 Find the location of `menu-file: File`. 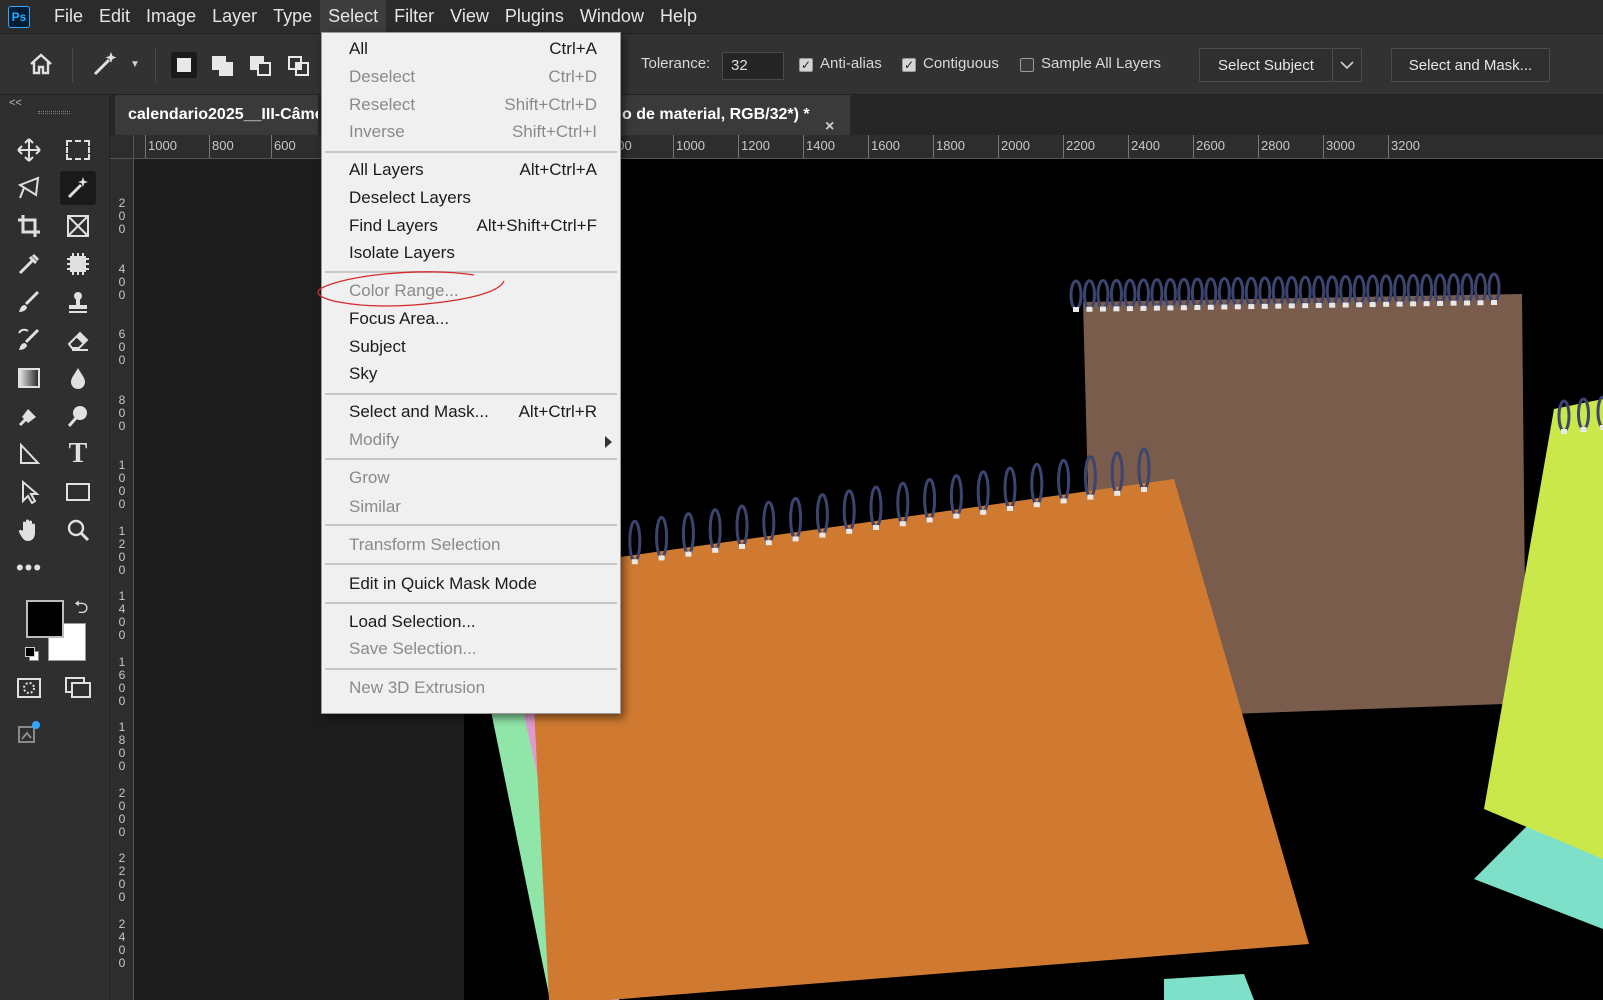

menu-file: File is located at coordinates (68, 16).